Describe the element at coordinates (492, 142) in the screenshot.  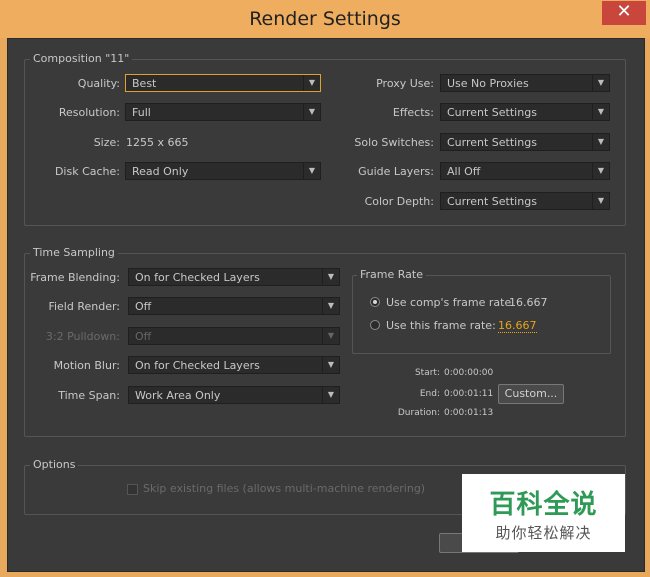
I see `solo-switches-value: Current Settings` at that location.